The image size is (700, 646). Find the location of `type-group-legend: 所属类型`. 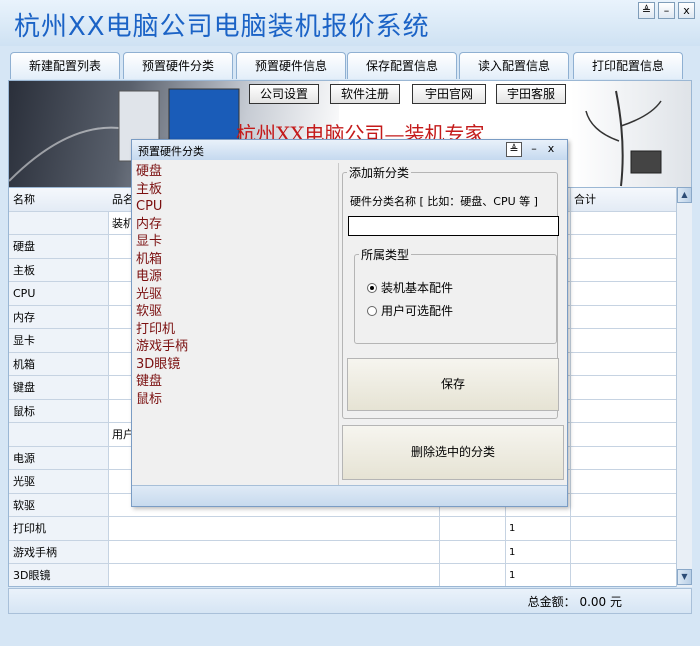

type-group-legend: 所属类型 is located at coordinates (385, 255).